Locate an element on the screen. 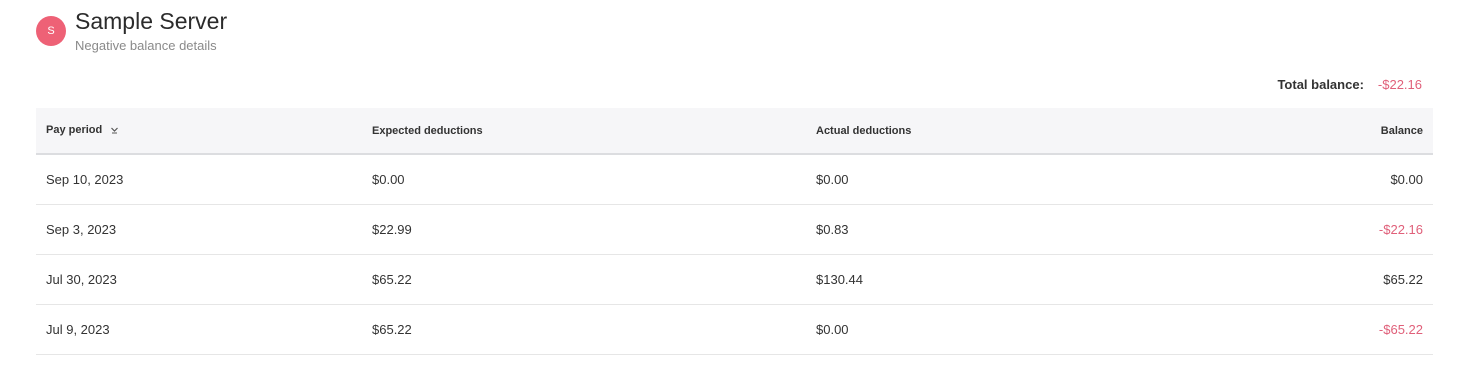 The image size is (1457, 387). cell-pay-period: Jul 30, 2023 is located at coordinates (81, 279).